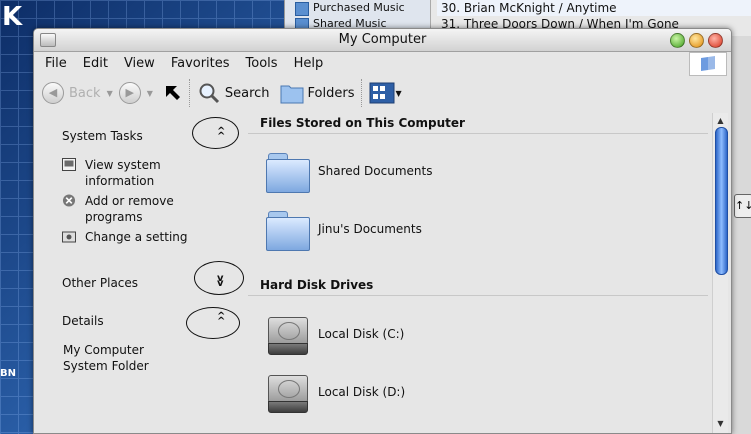 This screenshot has width=751, height=434. I want to click on views-button: ▼, so click(385, 93).